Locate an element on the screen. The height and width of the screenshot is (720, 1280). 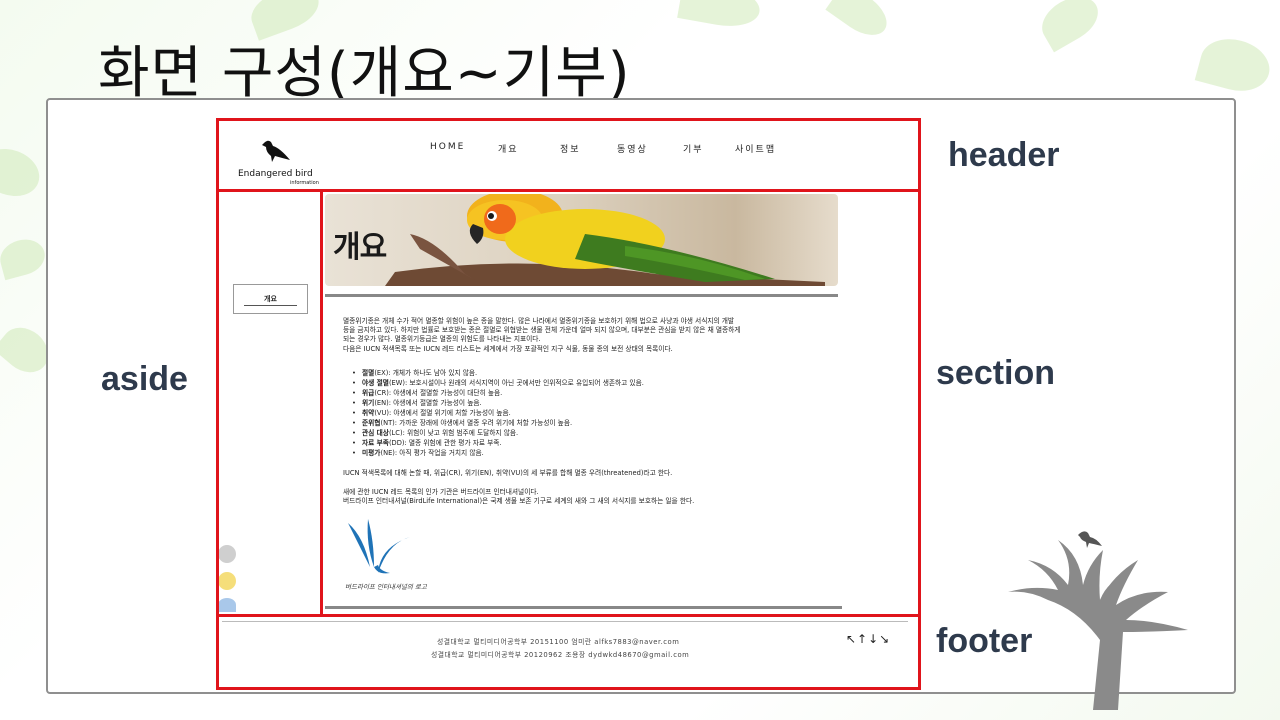
slide-title: 화면 구성(개요~기부) is located at coordinates (364, 73).